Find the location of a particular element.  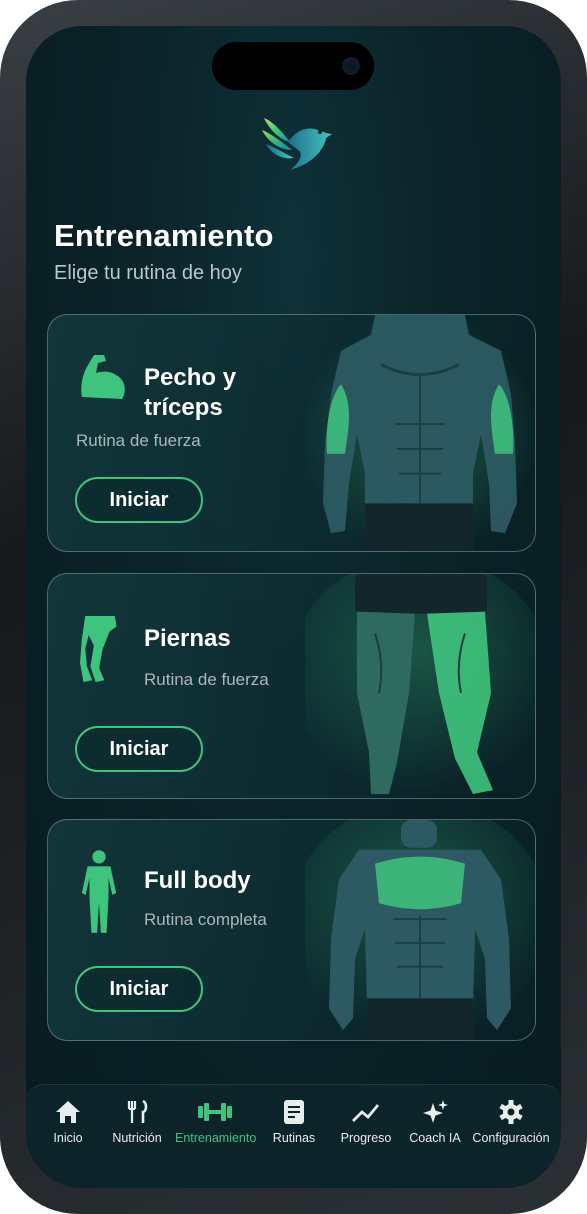

full-body-icon is located at coordinates (99, 891).